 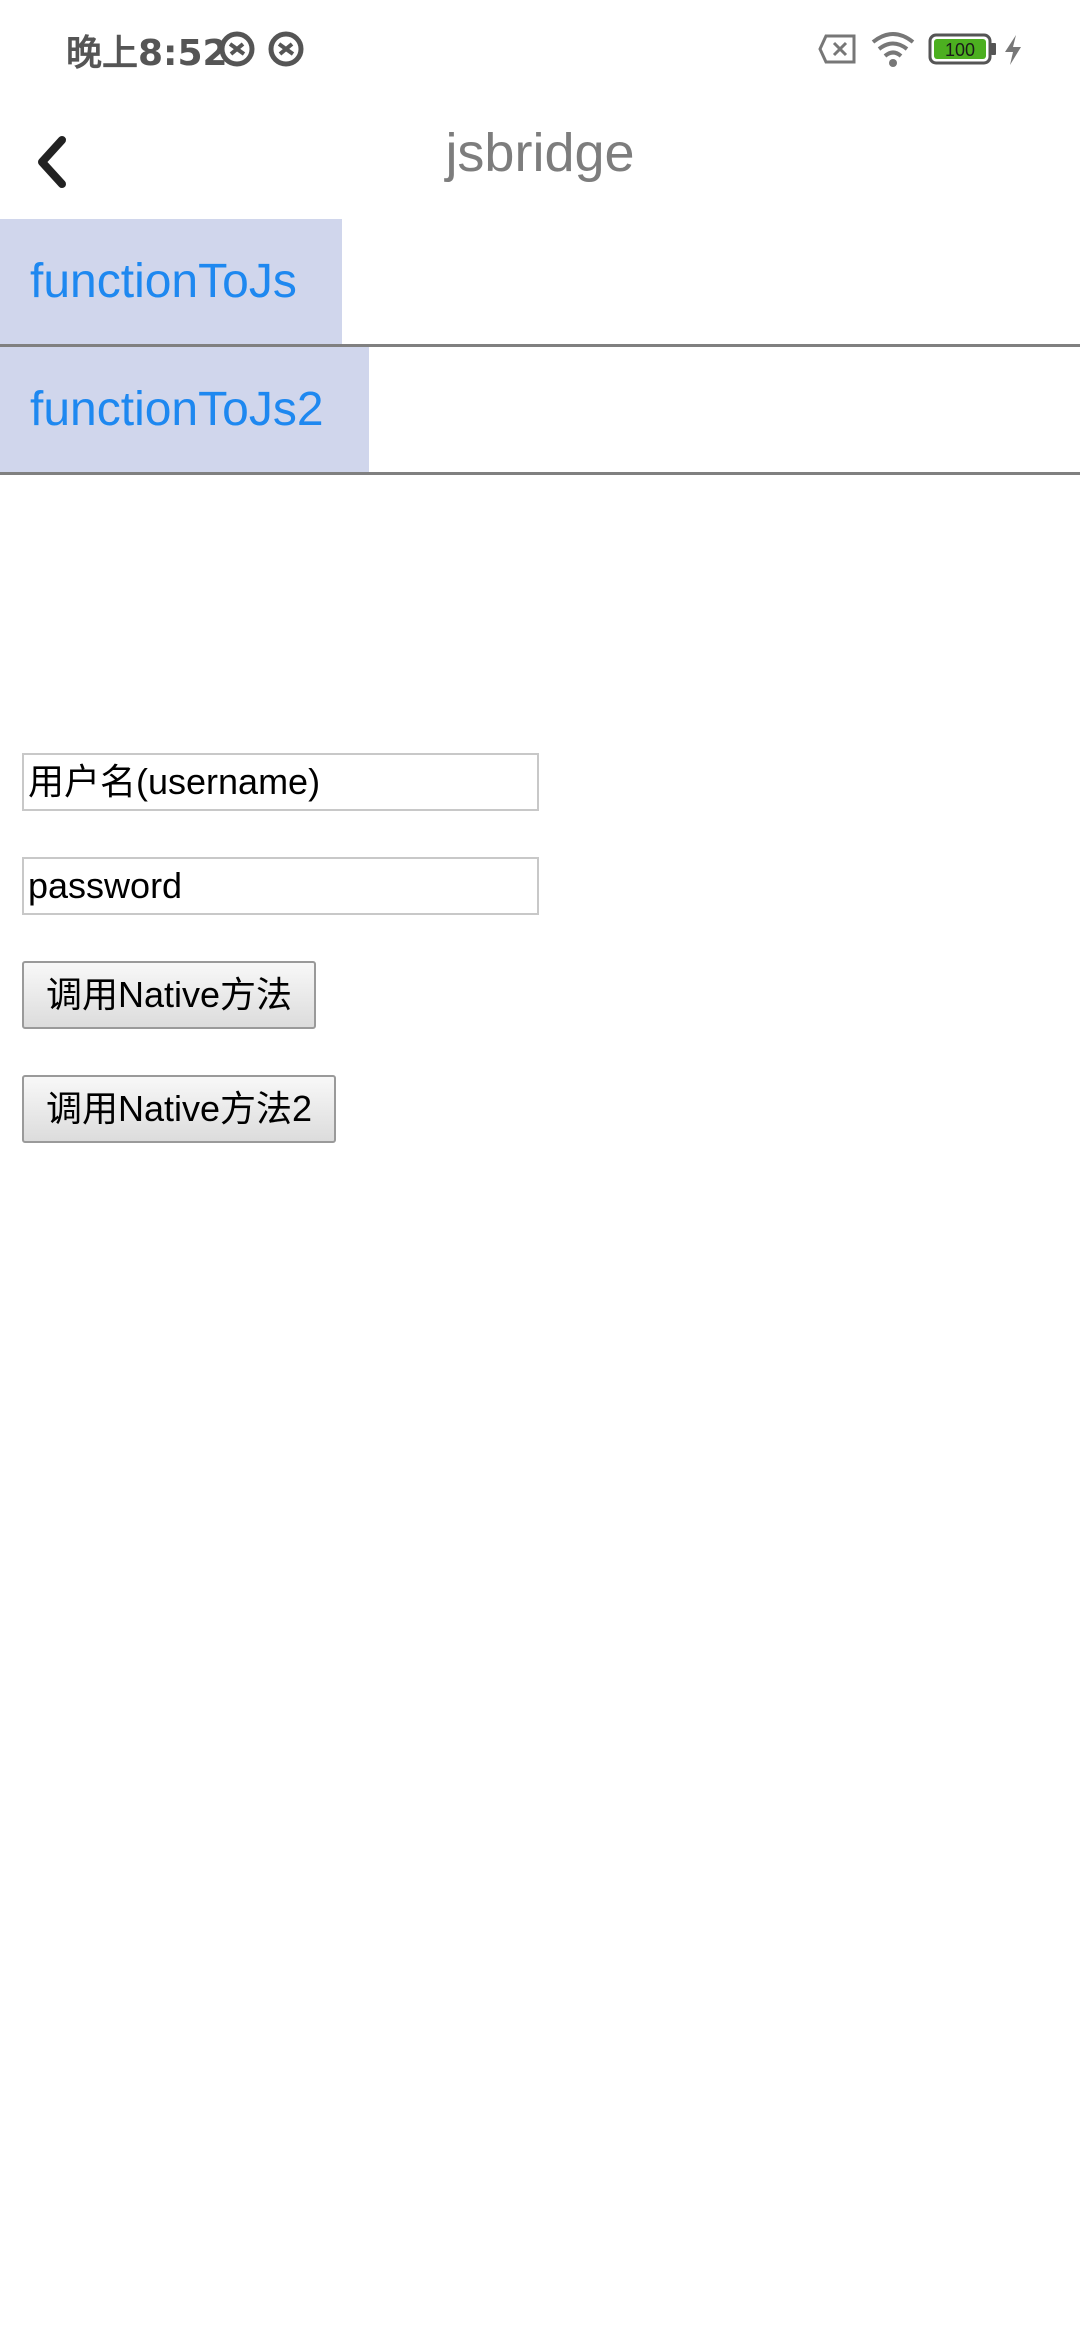 What do you see at coordinates (838, 51) in the screenshot?
I see `sim-no-service-icon` at bounding box center [838, 51].